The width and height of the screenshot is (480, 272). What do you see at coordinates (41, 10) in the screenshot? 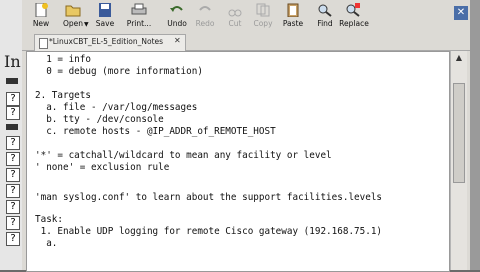
I see `new-document-icon` at bounding box center [41, 10].